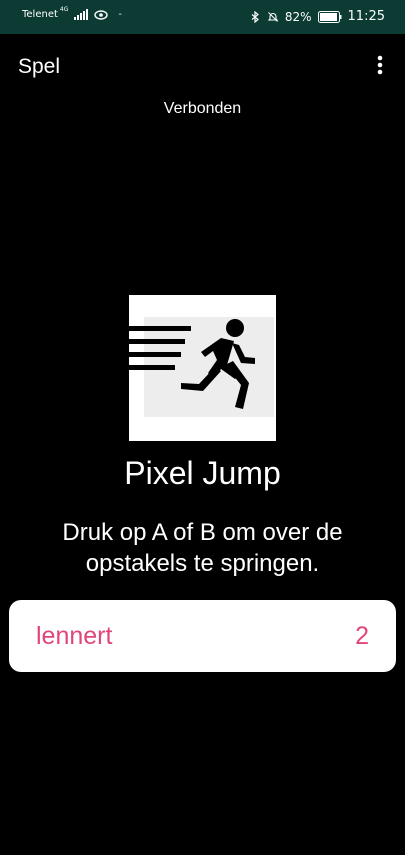  I want to click on status-bar: Telenet 4G - 82% 11:25, so click(202, 17).